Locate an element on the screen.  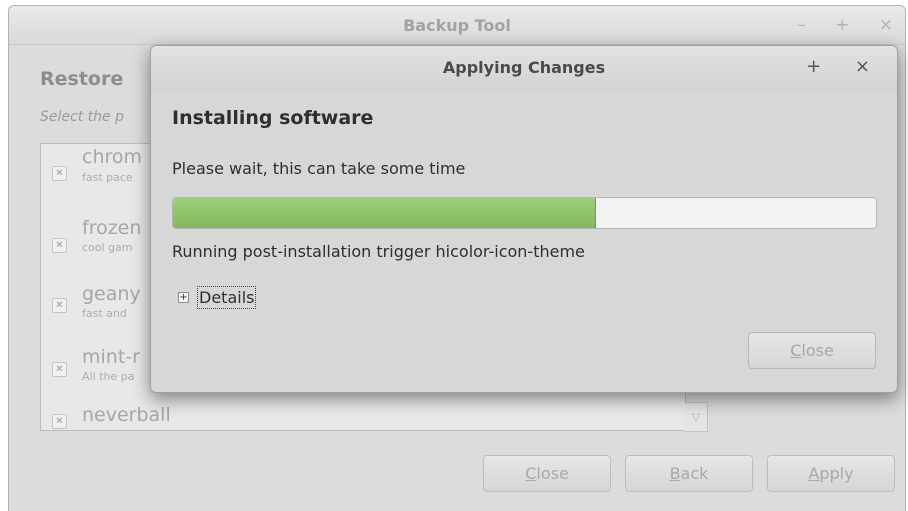
window-title: Backup Tool is located at coordinates (457, 25).